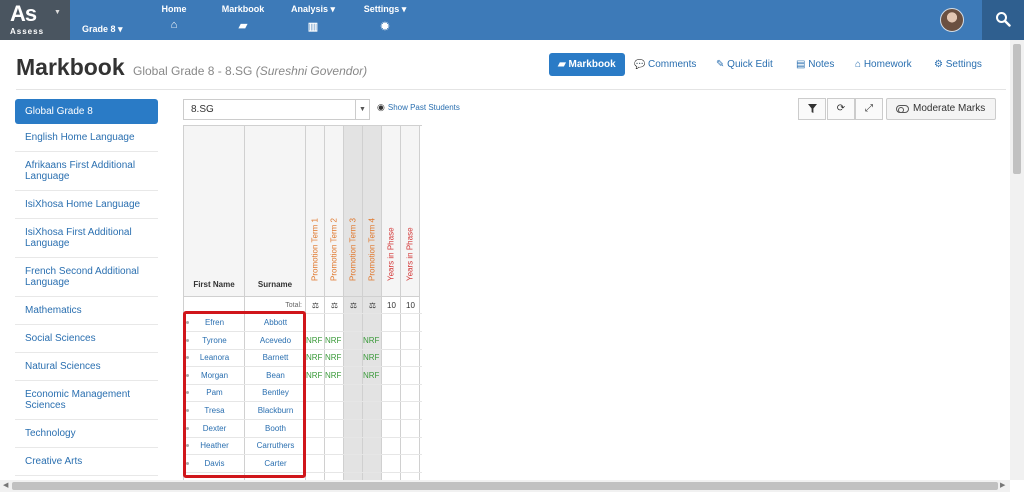  I want to click on column-header-assessment: Promotion Term 4, so click(372, 211).